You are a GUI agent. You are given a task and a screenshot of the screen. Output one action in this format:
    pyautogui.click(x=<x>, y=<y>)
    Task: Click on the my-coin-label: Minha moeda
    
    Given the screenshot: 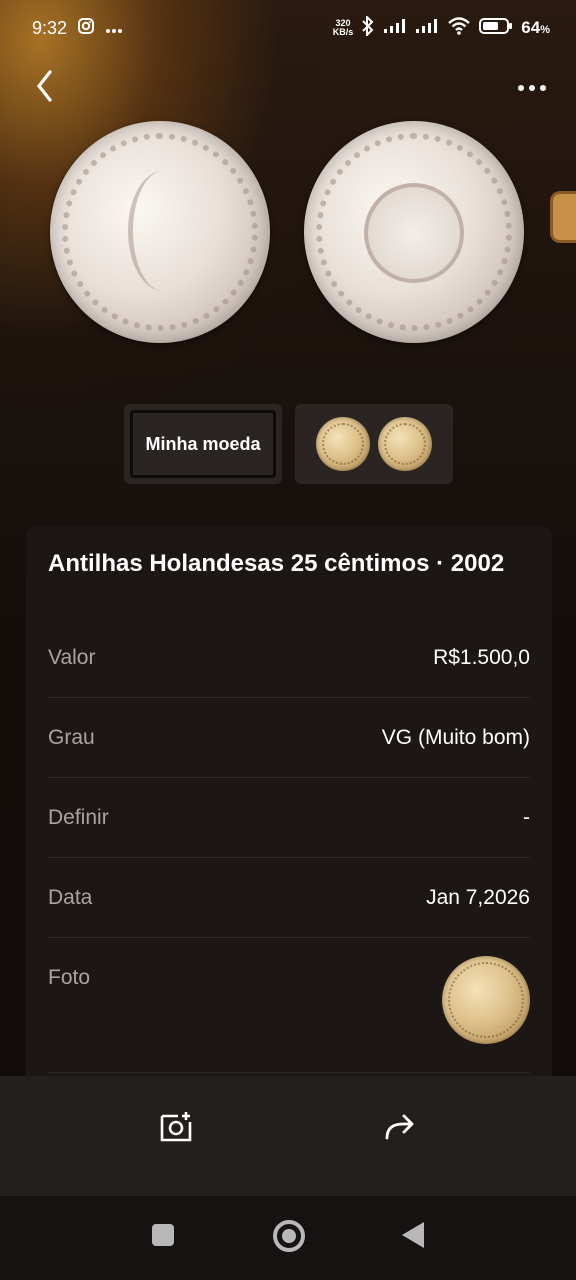 What is the action you would take?
    pyautogui.click(x=203, y=444)
    